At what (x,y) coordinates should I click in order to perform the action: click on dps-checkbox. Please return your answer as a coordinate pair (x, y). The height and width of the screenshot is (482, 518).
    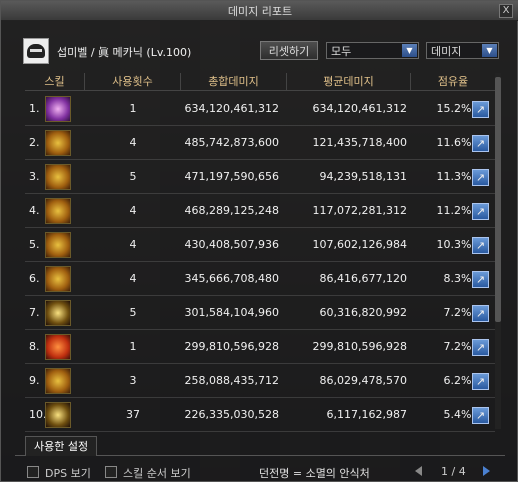
    Looking at the image, I should click on (33, 472).